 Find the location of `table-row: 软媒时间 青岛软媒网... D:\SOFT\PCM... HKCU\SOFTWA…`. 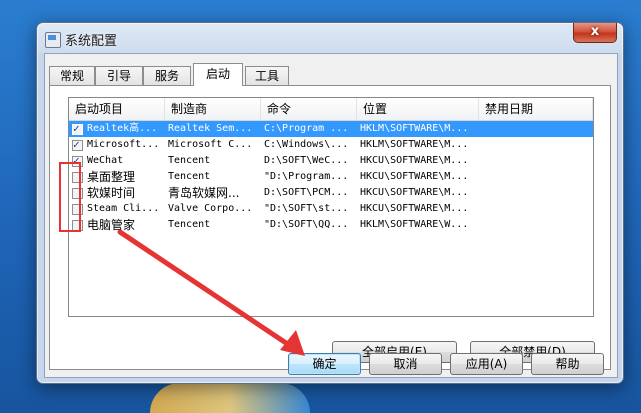

table-row: 软媒时间 青岛软媒网... D:\SOFT\PCM... HKCU\SOFTWA… is located at coordinates (331, 193).